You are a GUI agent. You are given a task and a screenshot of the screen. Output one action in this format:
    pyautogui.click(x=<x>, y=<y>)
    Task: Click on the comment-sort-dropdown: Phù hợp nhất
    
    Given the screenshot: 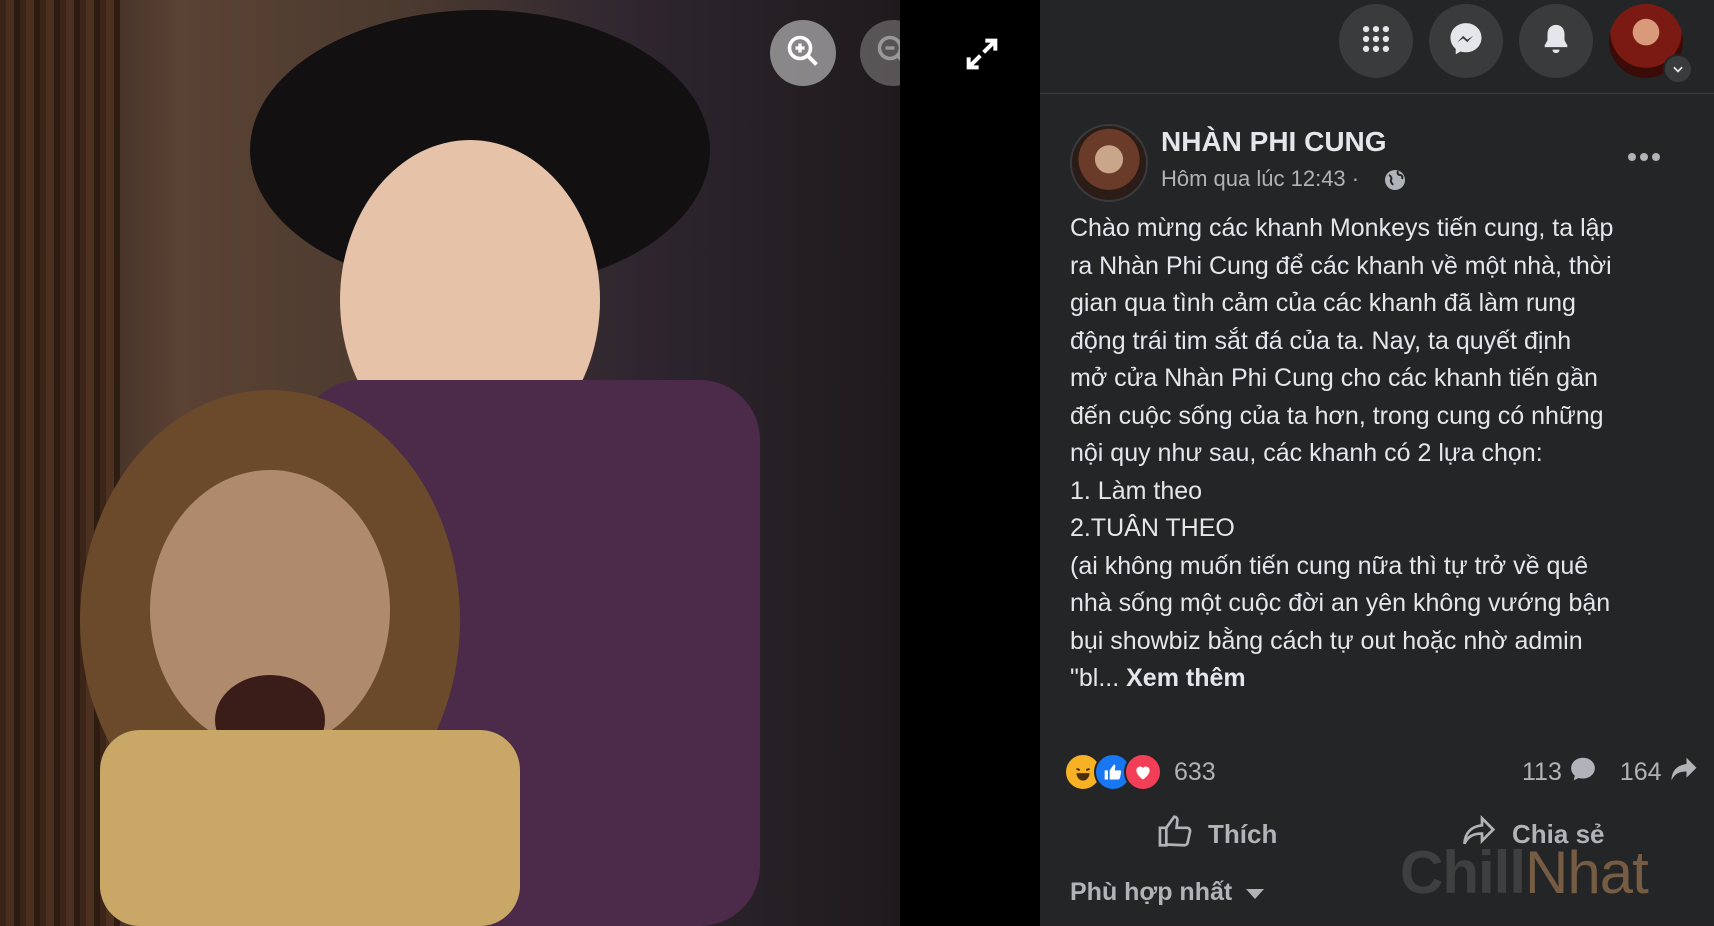 What is the action you would take?
    pyautogui.click(x=1168, y=892)
    